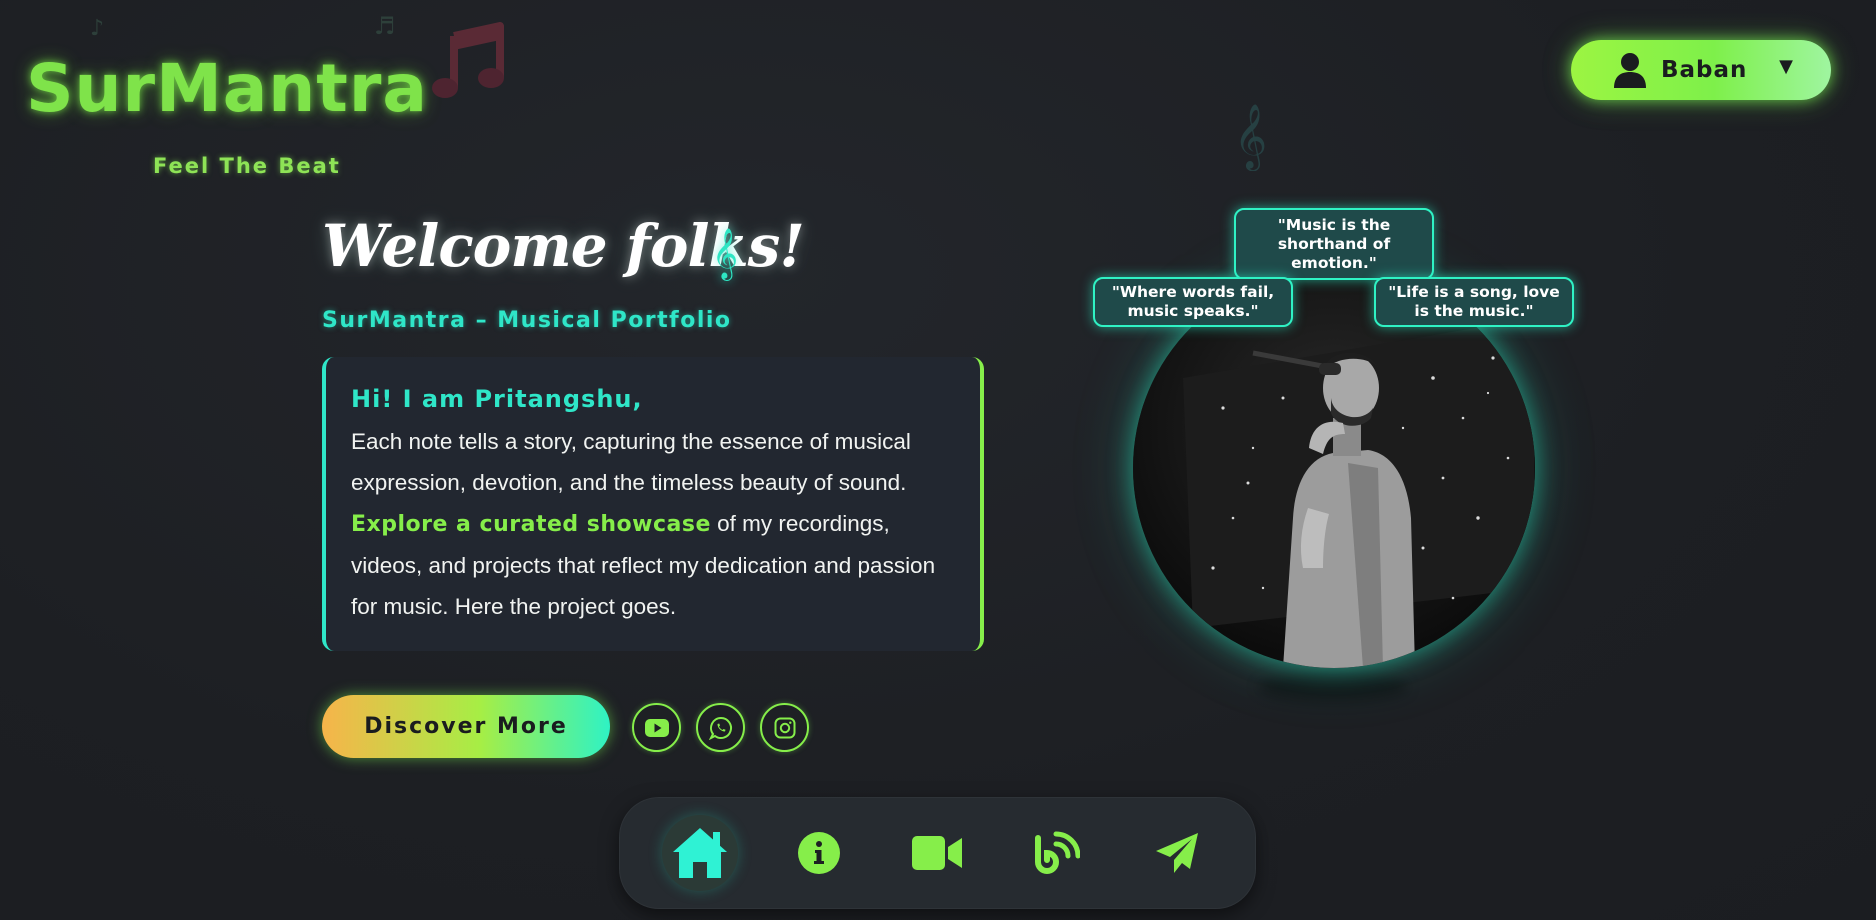  Describe the element at coordinates (1786, 66) in the screenshot. I see `dropdown-caret-icon: ▼` at that location.